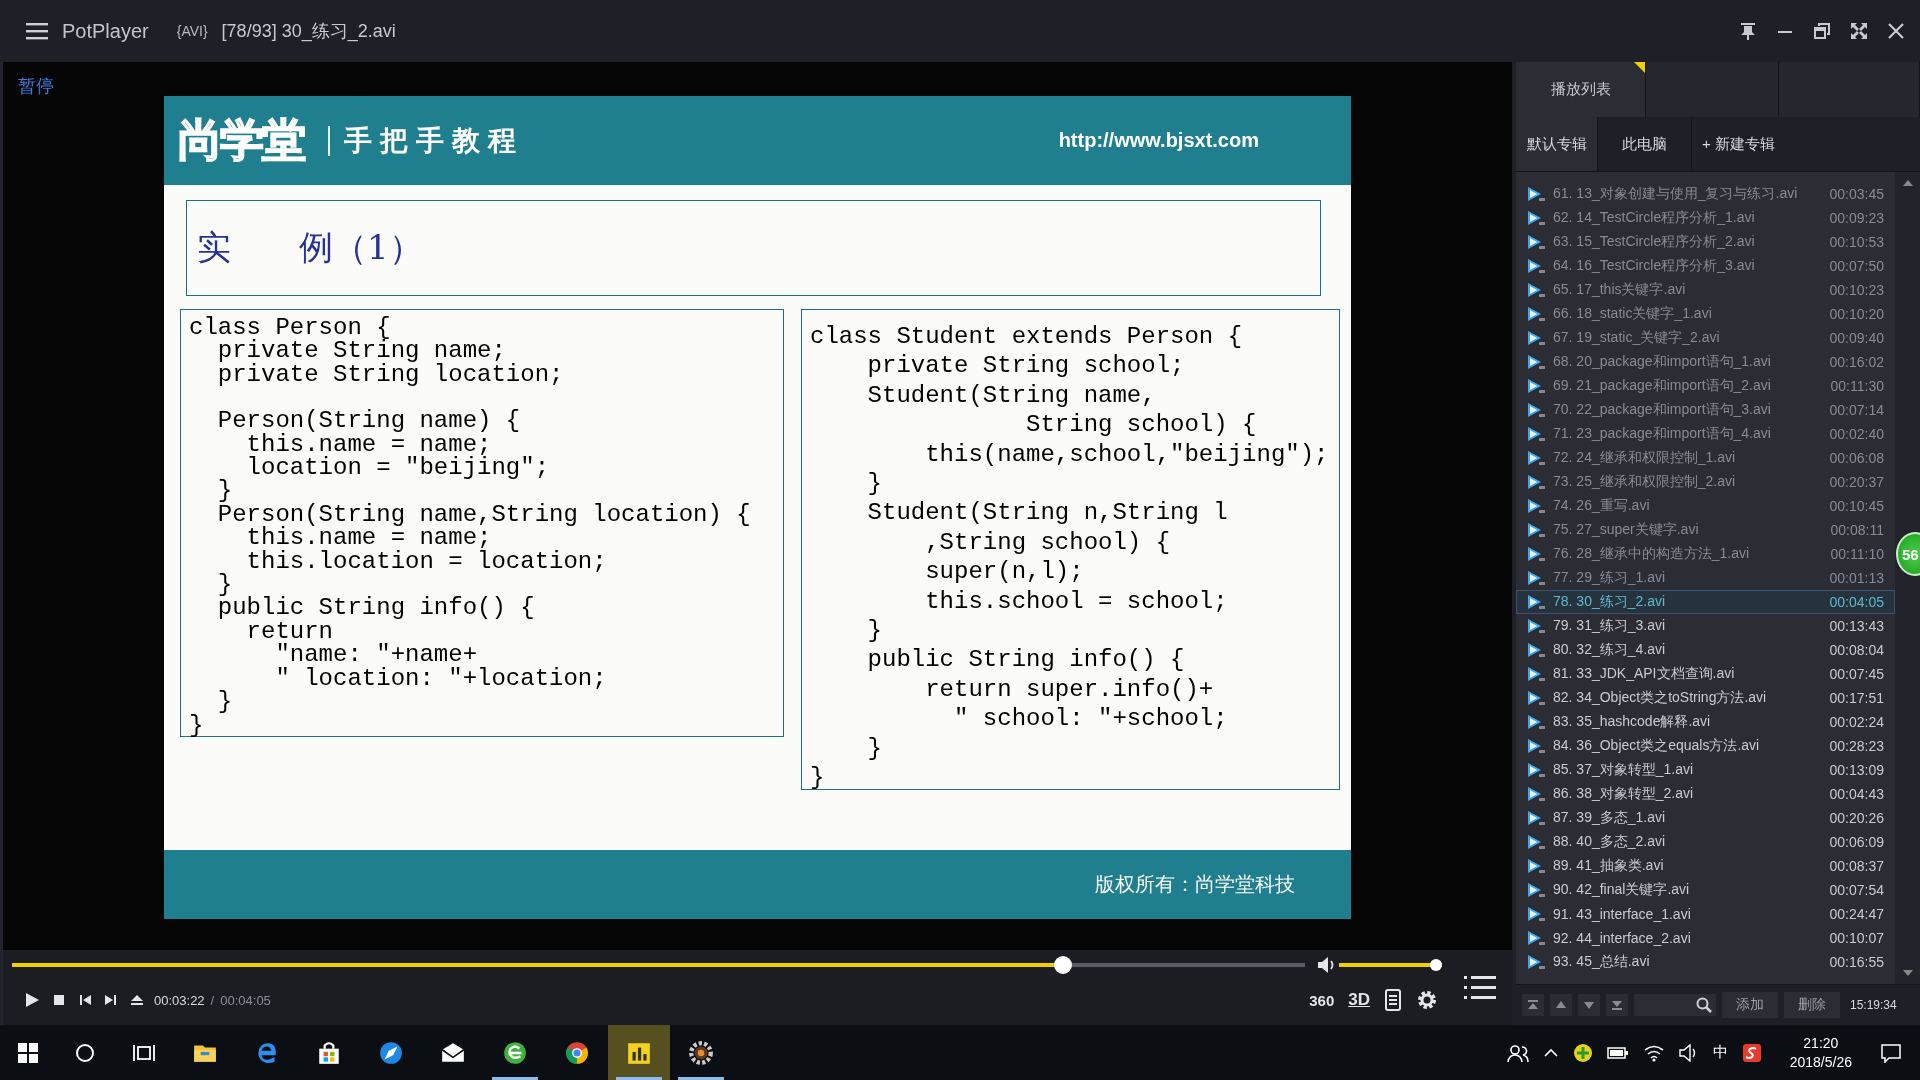 The image size is (1920, 1080). I want to click on playlist-item: 93. 45_总结.avi 00:16:55, so click(1705, 962).